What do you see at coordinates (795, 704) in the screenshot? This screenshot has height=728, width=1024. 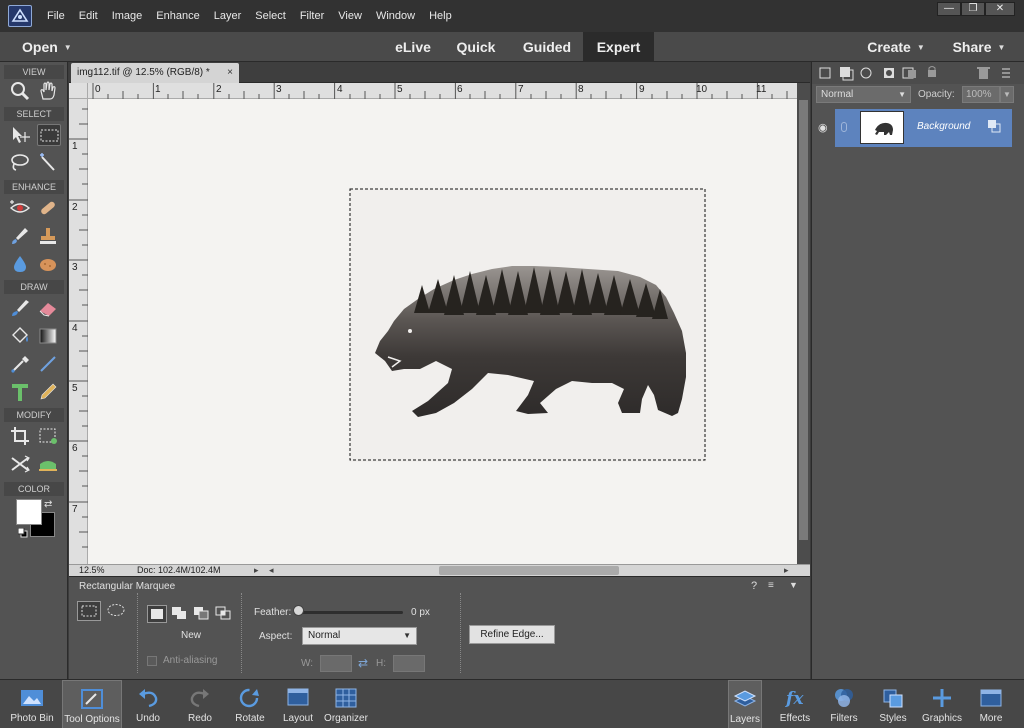 I see `effects-button: fx Effects` at bounding box center [795, 704].